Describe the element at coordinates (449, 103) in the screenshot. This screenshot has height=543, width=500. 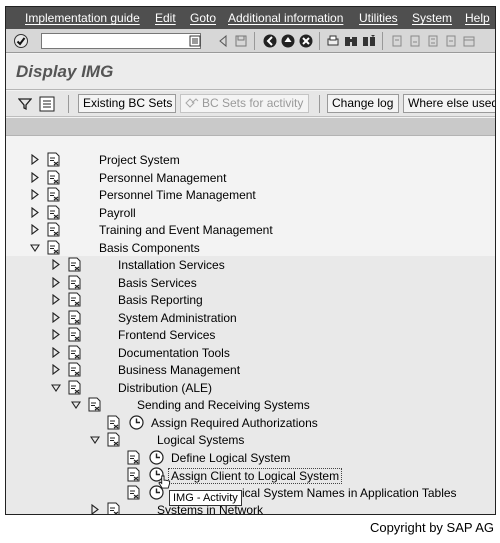
I see `where-else-used-button: Where else used` at that location.